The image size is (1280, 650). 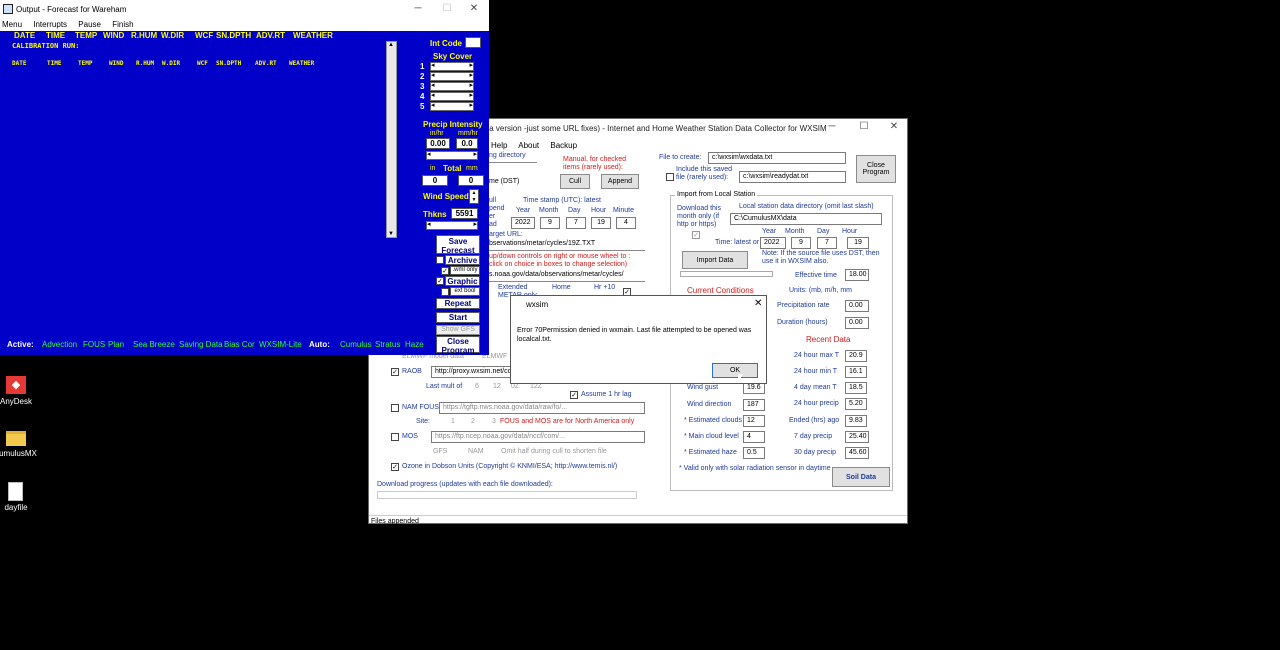 What do you see at coordinates (440, 281) in the screenshot?
I see `graphic-checkbox: ✓` at bounding box center [440, 281].